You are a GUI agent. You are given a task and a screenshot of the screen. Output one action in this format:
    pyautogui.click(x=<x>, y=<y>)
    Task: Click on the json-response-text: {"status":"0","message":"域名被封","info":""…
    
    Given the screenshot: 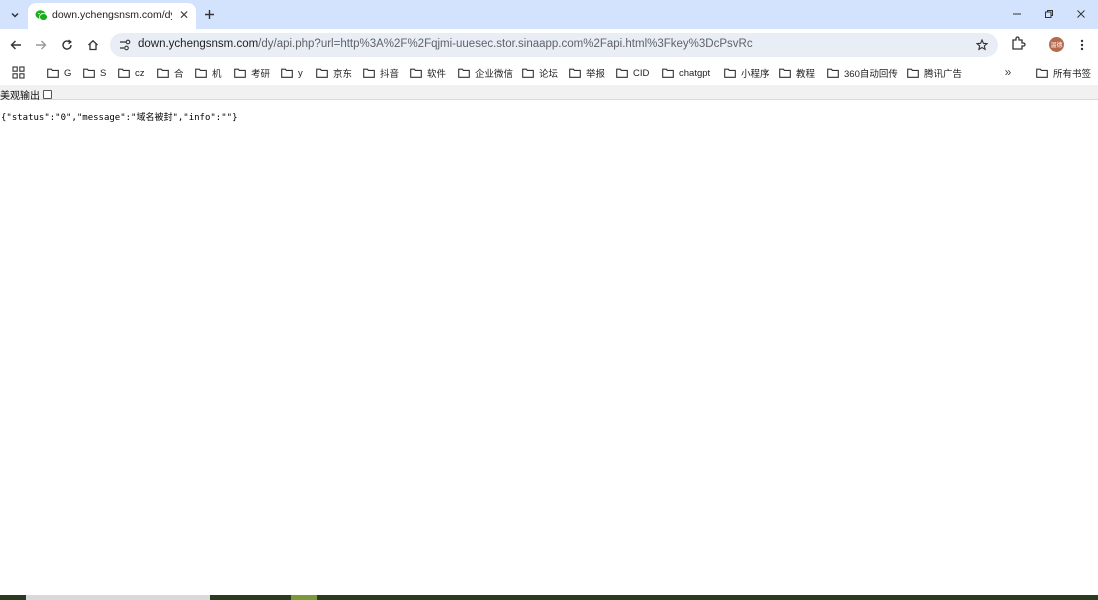 What is the action you would take?
    pyautogui.click(x=119, y=118)
    